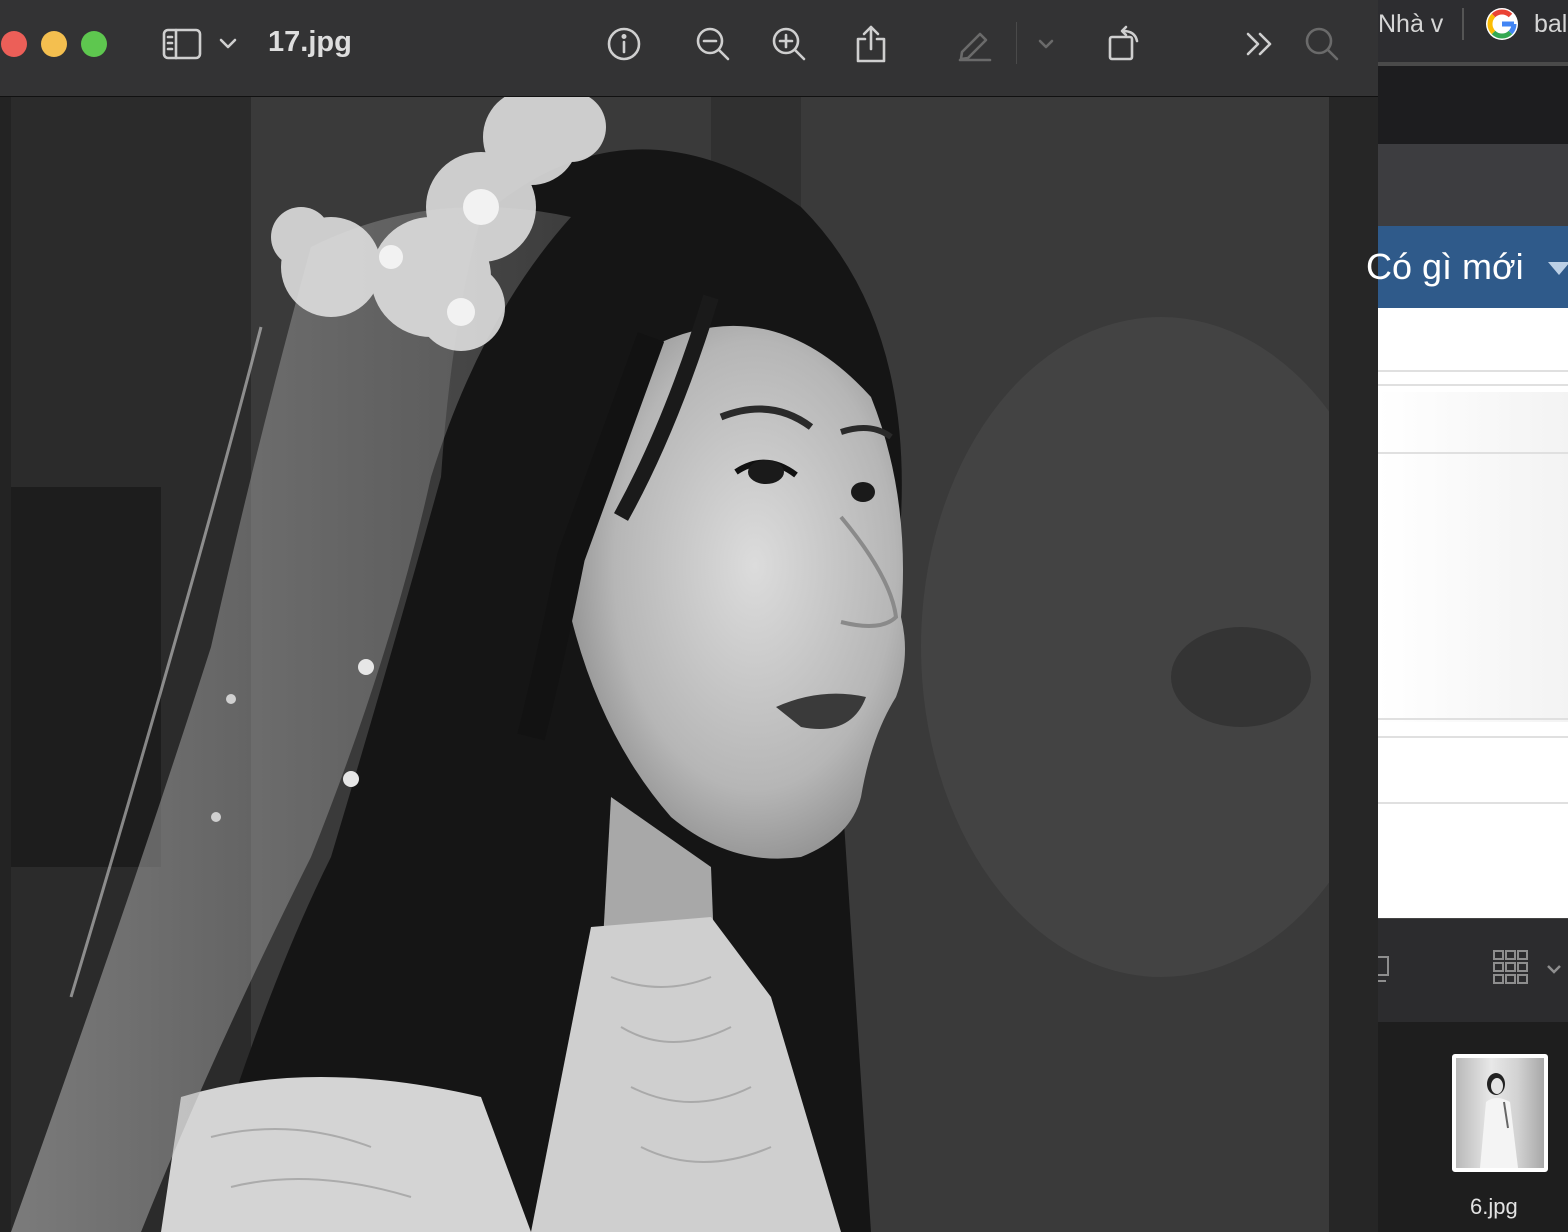 The height and width of the screenshot is (1232, 1568). I want to click on finder-file-area: 6.jpg, so click(1473, 1127).